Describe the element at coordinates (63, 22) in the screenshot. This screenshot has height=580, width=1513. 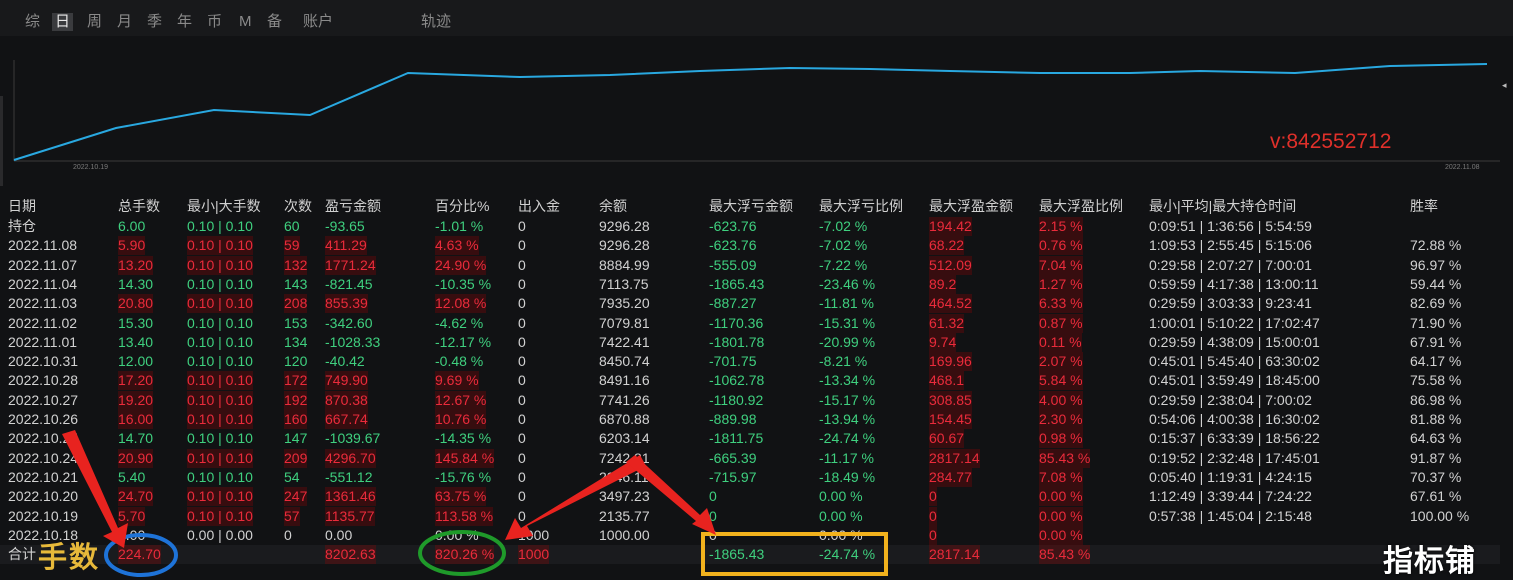
I see `tab-1: 日` at that location.